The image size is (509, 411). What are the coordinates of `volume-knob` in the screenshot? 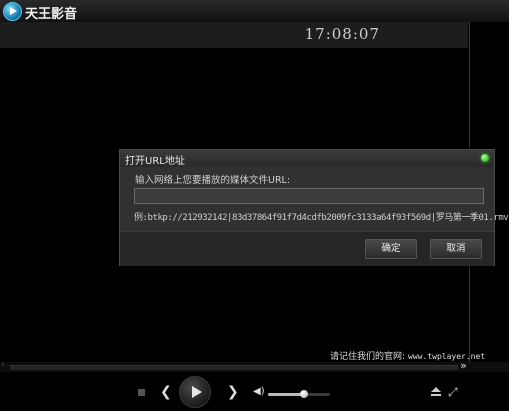 It's located at (303, 394).